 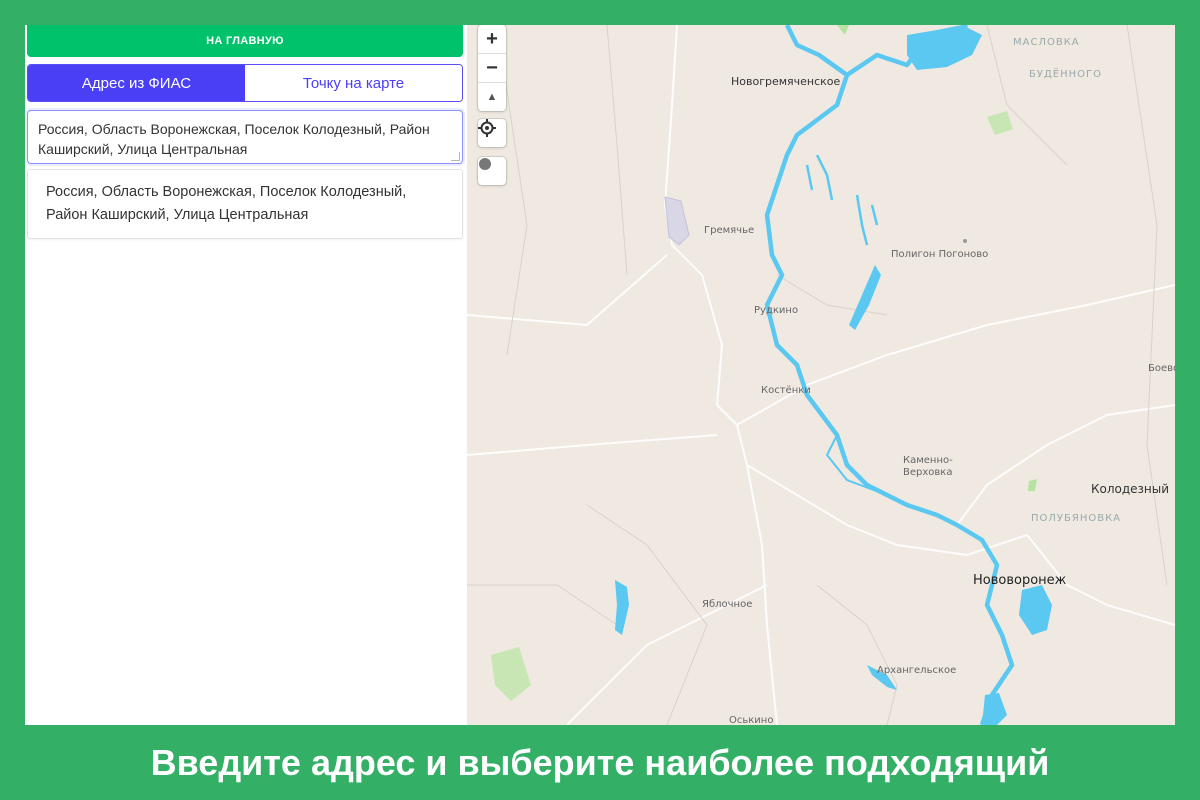 I want to click on map-label: Оськино, so click(x=751, y=720).